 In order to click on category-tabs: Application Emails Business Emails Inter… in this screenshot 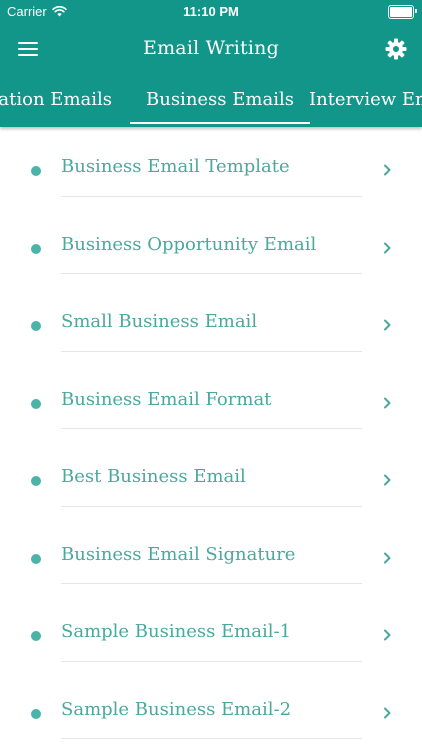, I will do `click(211, 100)`.